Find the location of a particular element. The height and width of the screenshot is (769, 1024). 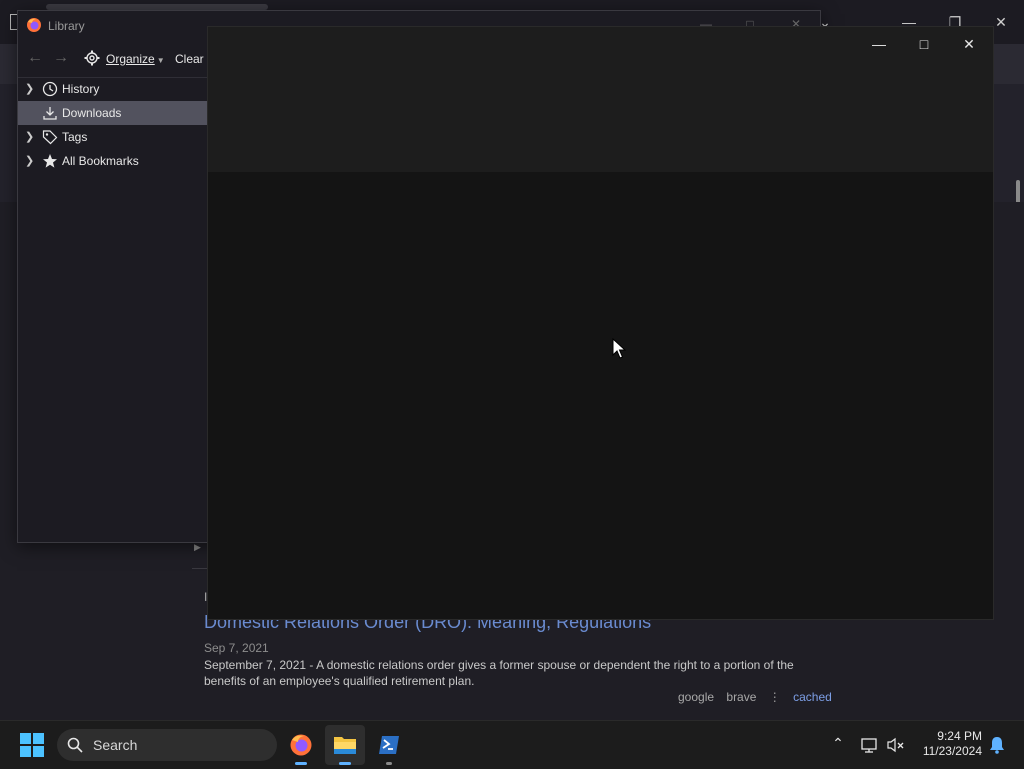

clock-time: 9:24 PM is located at coordinates (959, 736).